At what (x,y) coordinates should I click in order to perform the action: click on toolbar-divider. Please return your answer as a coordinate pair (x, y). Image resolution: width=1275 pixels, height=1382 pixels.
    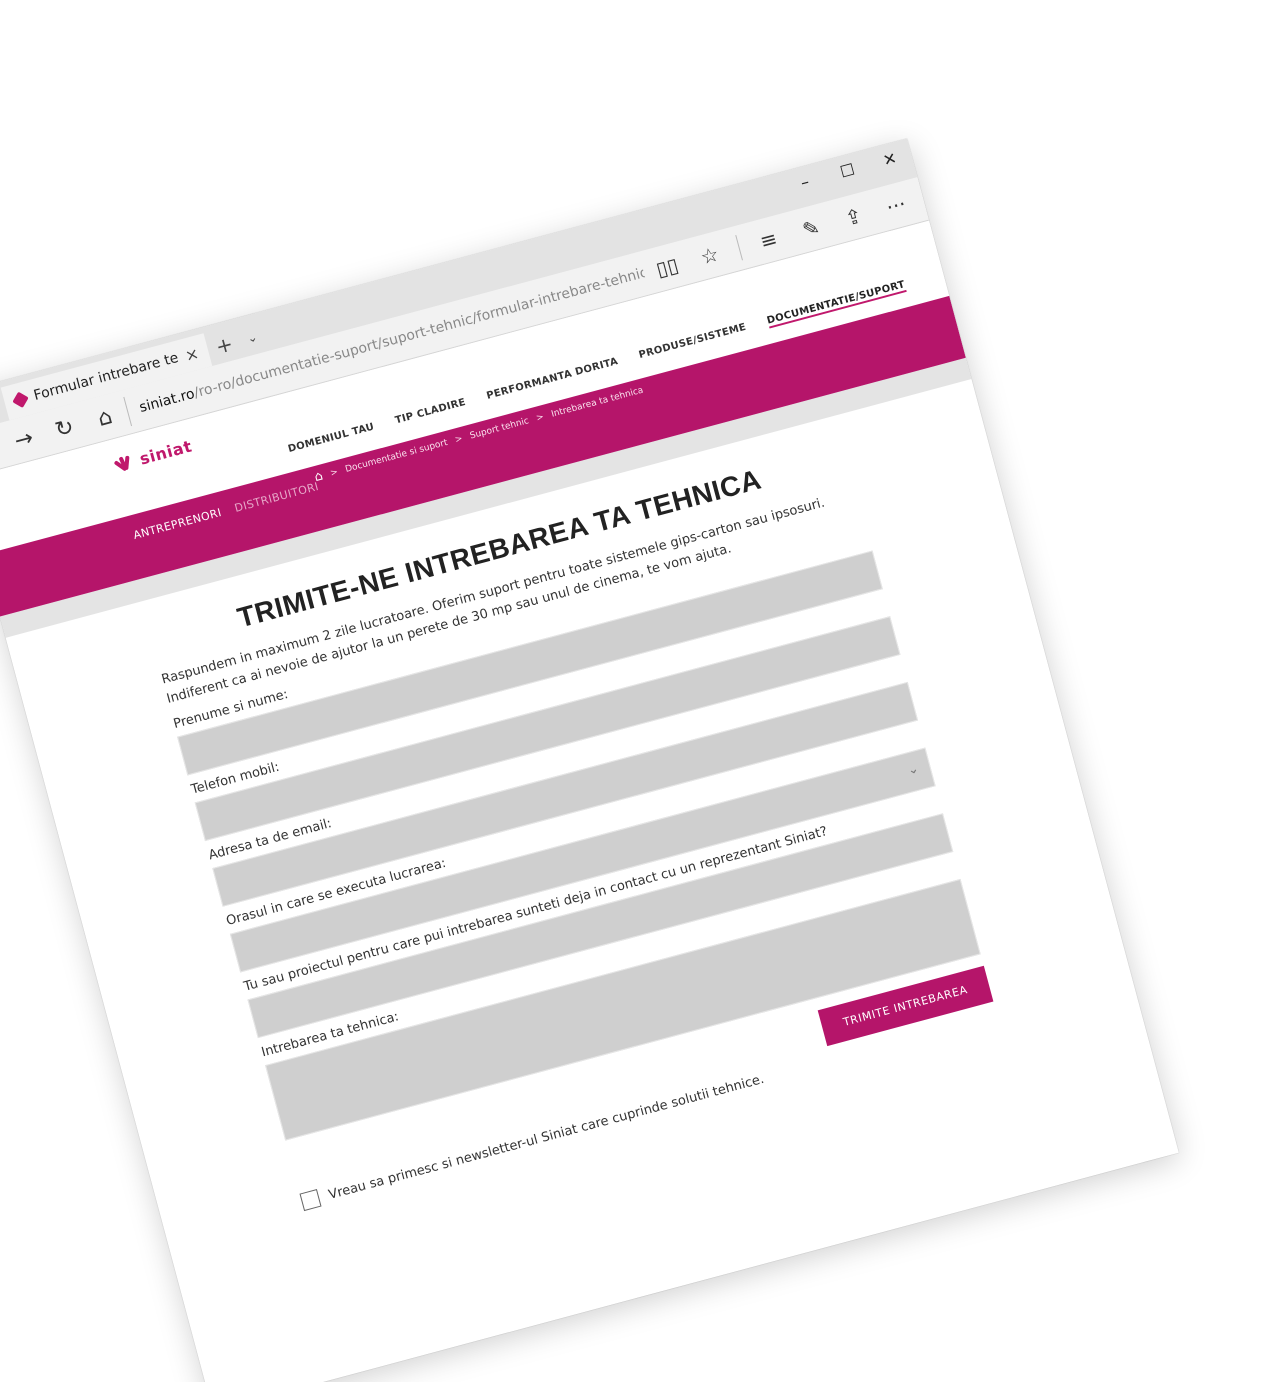
    Looking at the image, I should click on (739, 247).